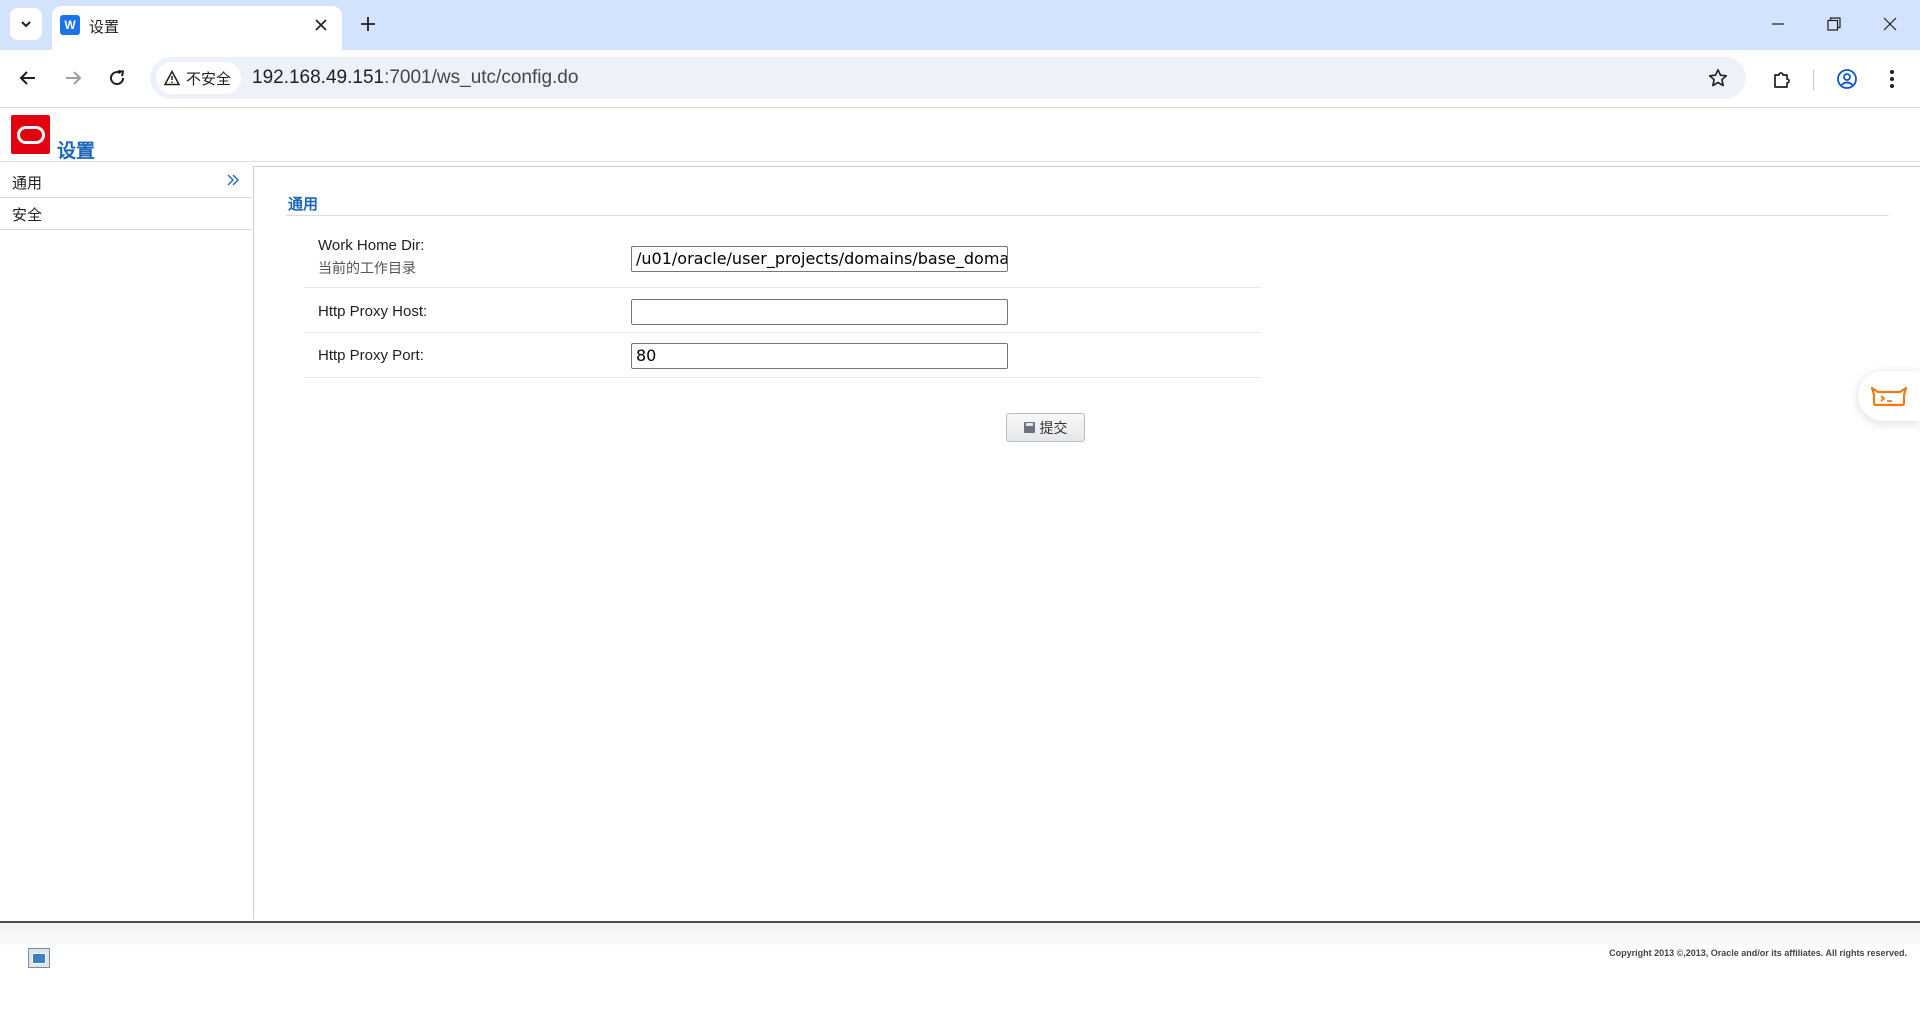 Image resolution: width=1920 pixels, height=1027 pixels. I want to click on star-icon, so click(1718, 78).